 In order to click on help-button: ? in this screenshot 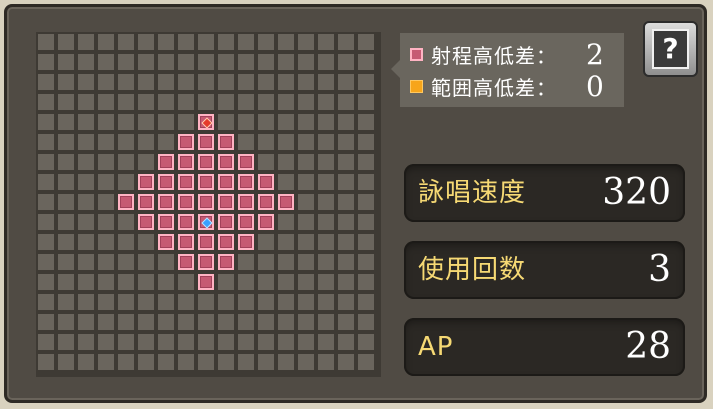, I will do `click(670, 49)`.